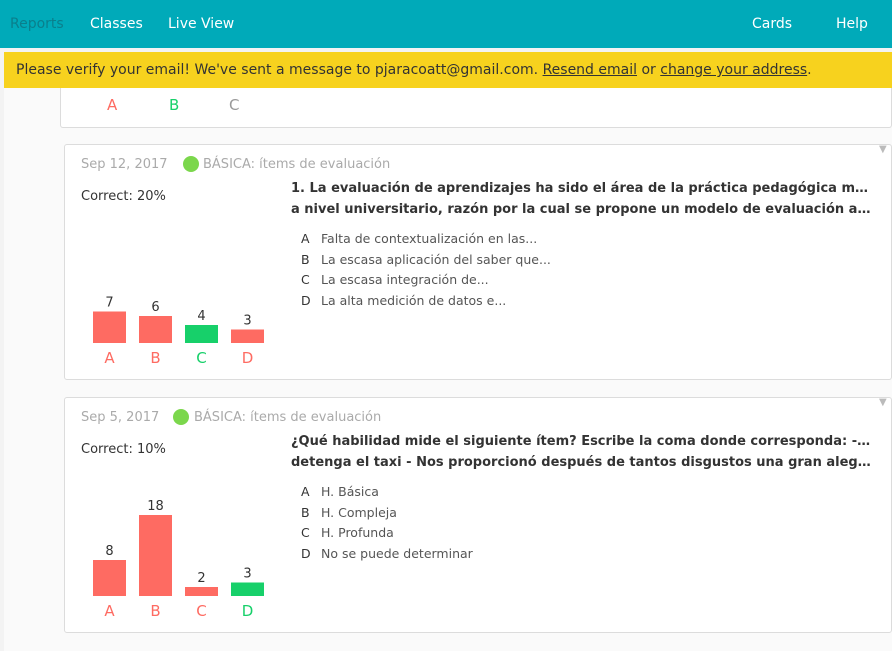  I want to click on resend-email-link: Resend email, so click(590, 70).